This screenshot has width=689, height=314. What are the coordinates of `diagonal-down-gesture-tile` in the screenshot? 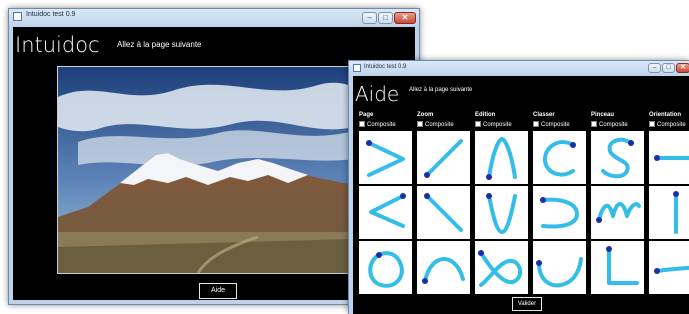 It's located at (443, 212).